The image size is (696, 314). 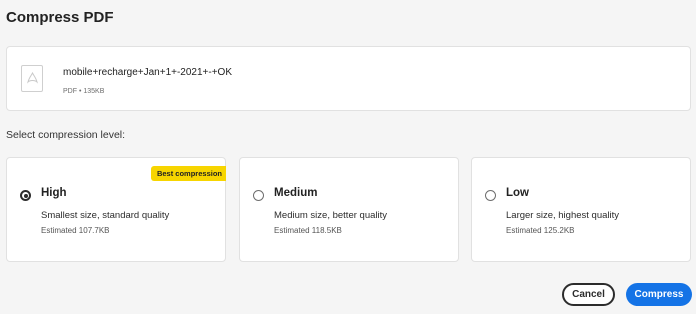 I want to click on option-title: Medium, so click(x=296, y=193).